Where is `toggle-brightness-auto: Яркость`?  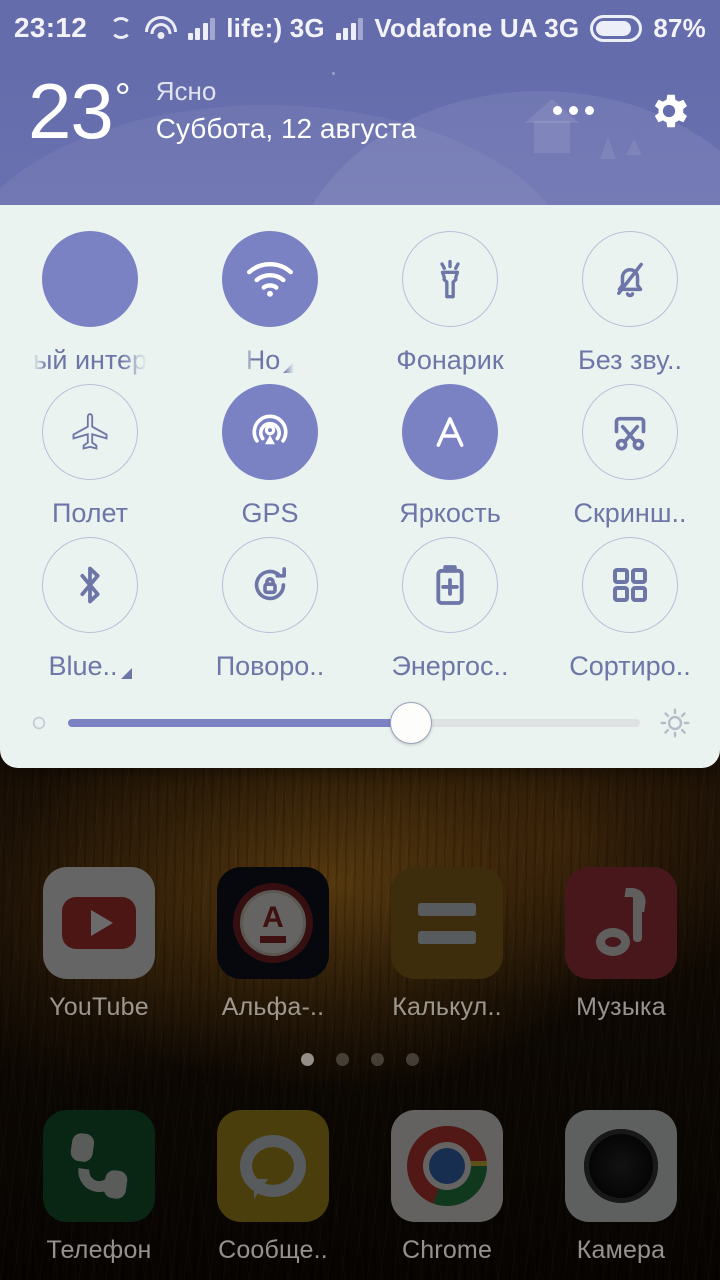
toggle-brightness-auto: Яркость is located at coordinates (450, 456).